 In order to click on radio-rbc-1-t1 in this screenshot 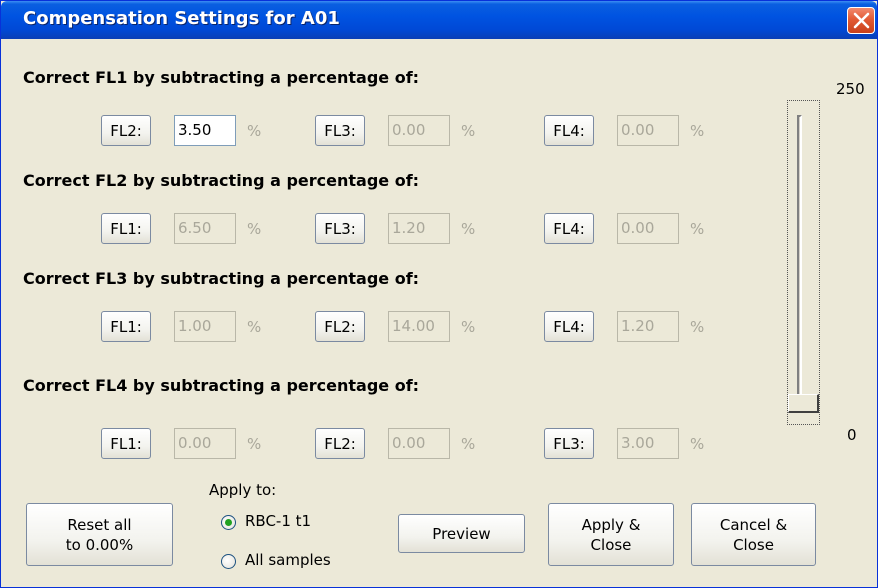, I will do `click(228, 522)`.